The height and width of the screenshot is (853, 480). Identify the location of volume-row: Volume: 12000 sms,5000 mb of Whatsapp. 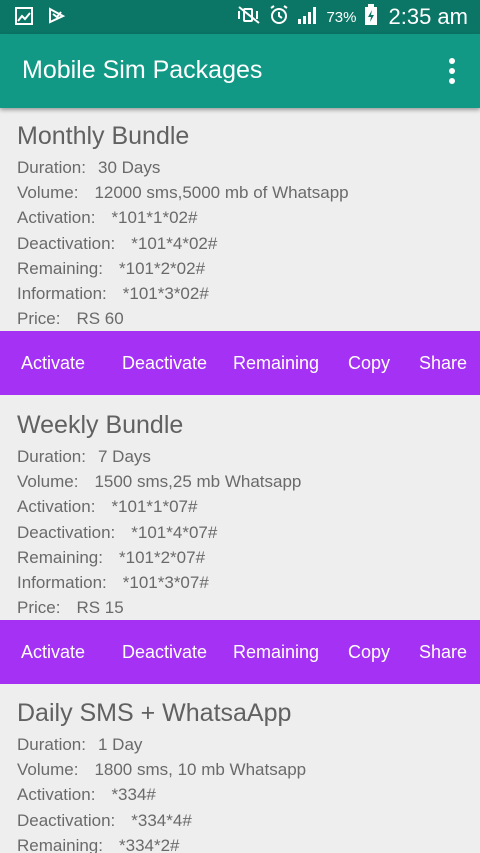
(183, 192).